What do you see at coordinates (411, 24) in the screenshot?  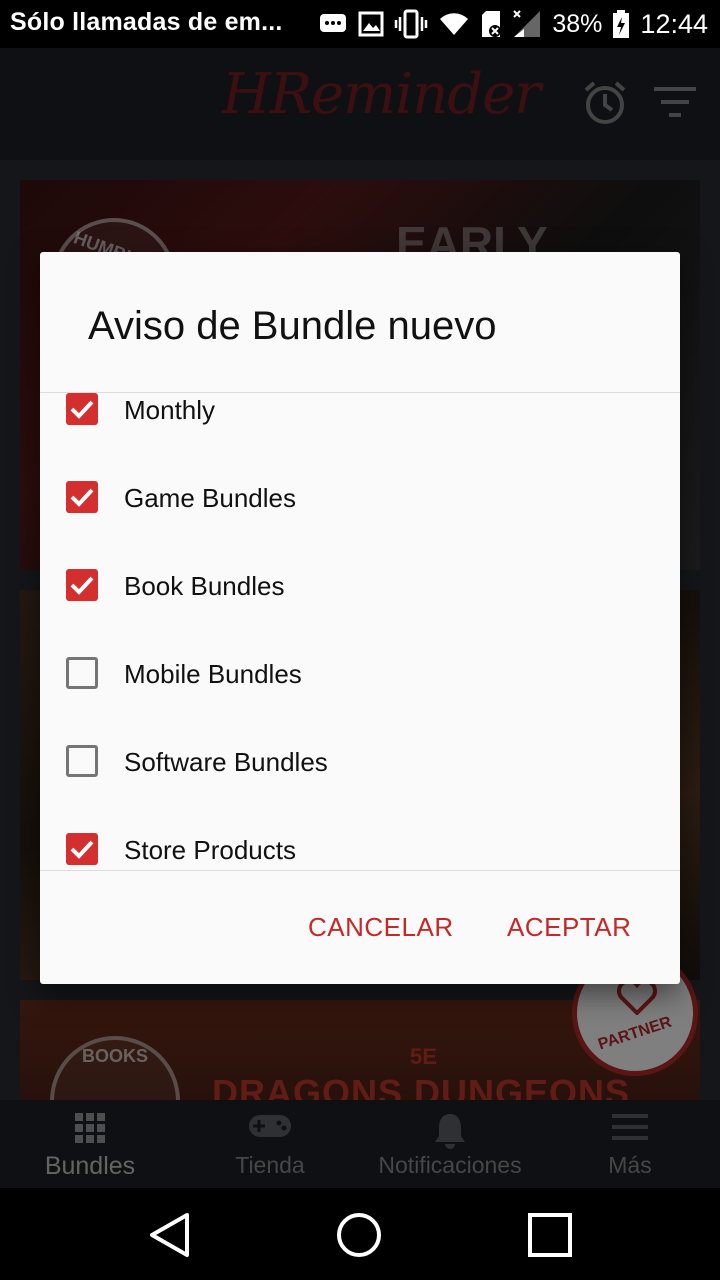 I see `vibrate-icon` at bounding box center [411, 24].